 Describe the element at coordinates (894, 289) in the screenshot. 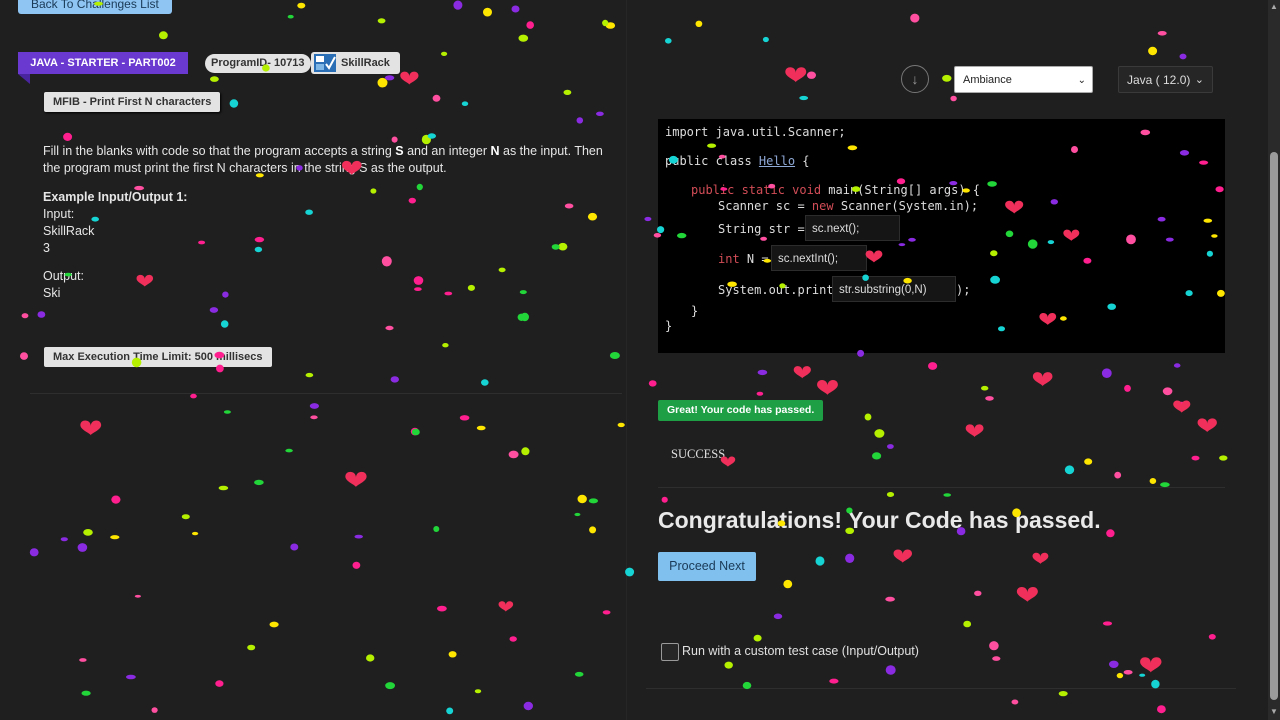

I see `blank-input-3: str.substring(0,N)` at that location.